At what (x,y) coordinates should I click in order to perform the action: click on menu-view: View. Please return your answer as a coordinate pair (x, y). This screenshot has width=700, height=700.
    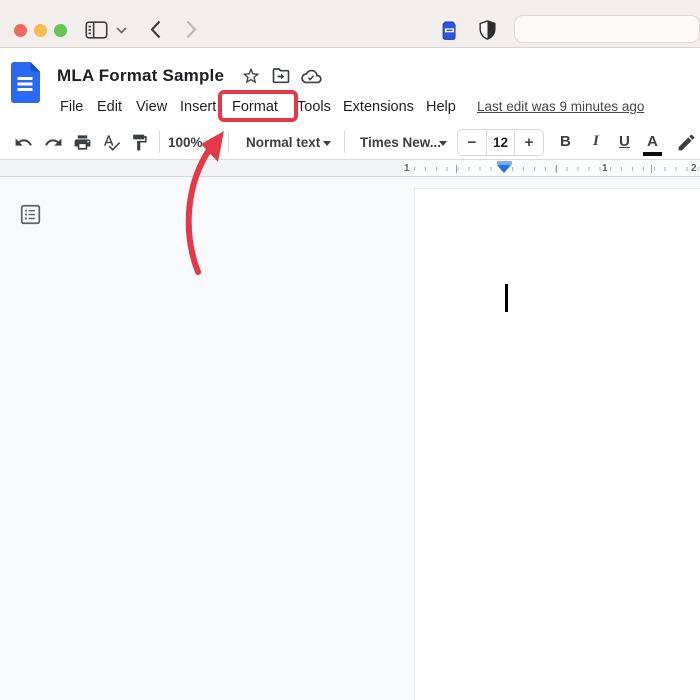
    Looking at the image, I should click on (151, 107).